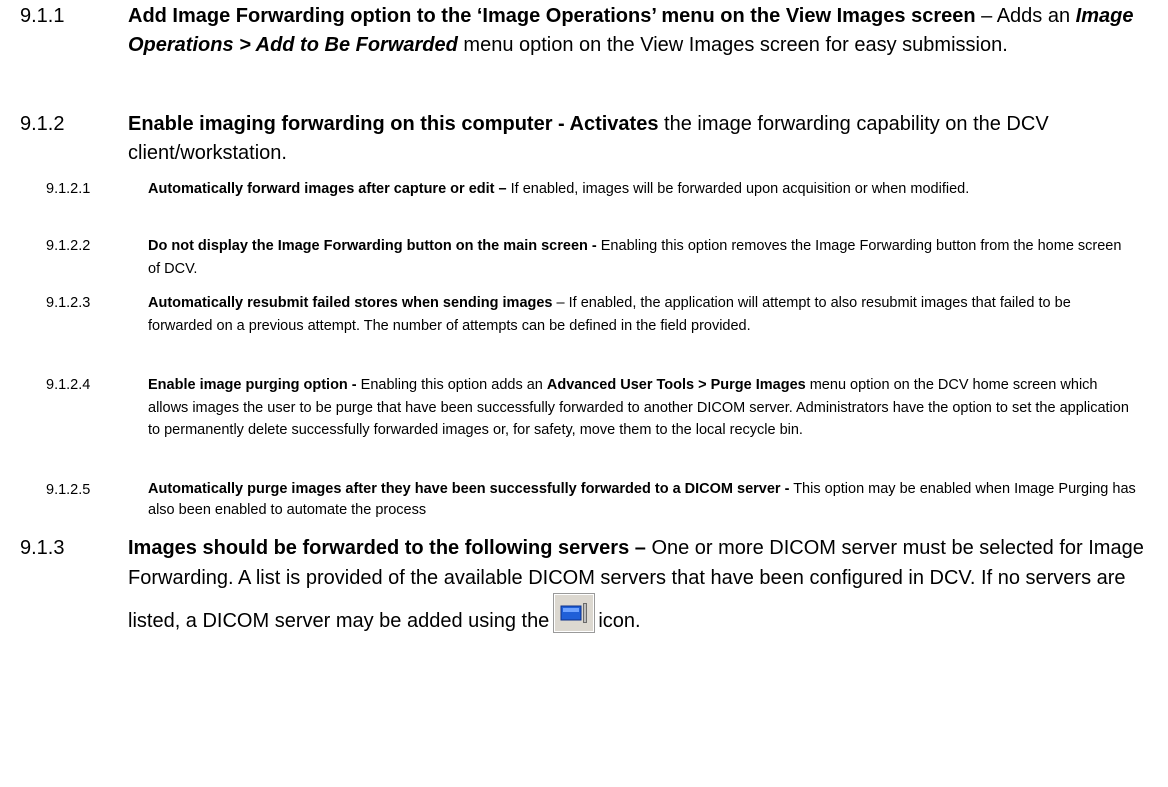 The image size is (1168, 787). What do you see at coordinates (68, 189) in the screenshot?
I see `subsection-number: 9.1.2.1` at bounding box center [68, 189].